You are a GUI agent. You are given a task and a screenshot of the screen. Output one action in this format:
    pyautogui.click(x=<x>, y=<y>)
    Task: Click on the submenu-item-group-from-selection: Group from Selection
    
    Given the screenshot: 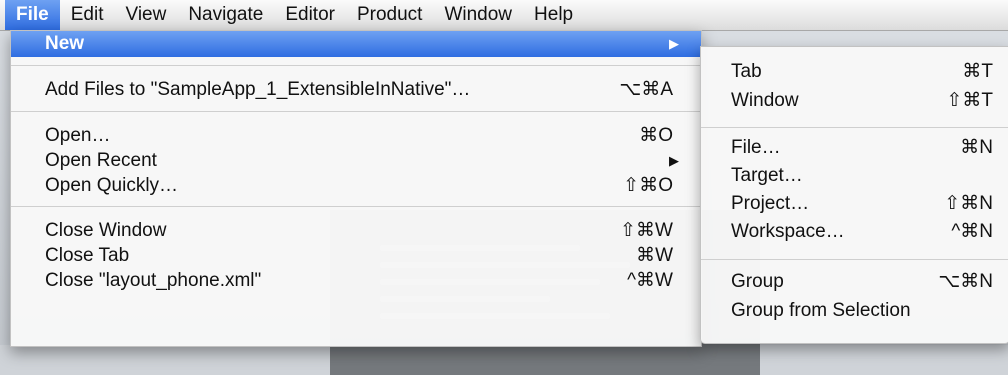 What is the action you would take?
    pyautogui.click(x=854, y=311)
    